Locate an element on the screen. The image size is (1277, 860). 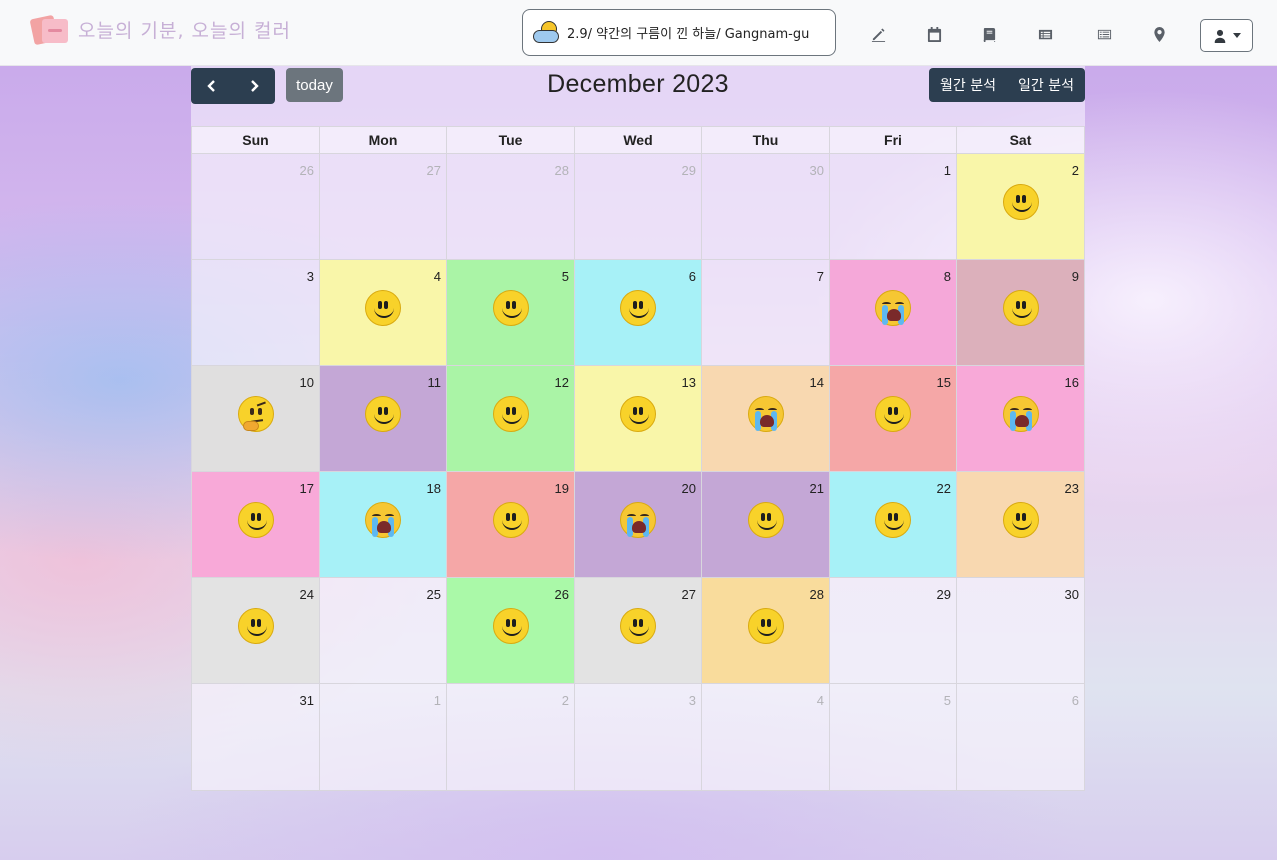
day-number: 19 is located at coordinates (562, 488).